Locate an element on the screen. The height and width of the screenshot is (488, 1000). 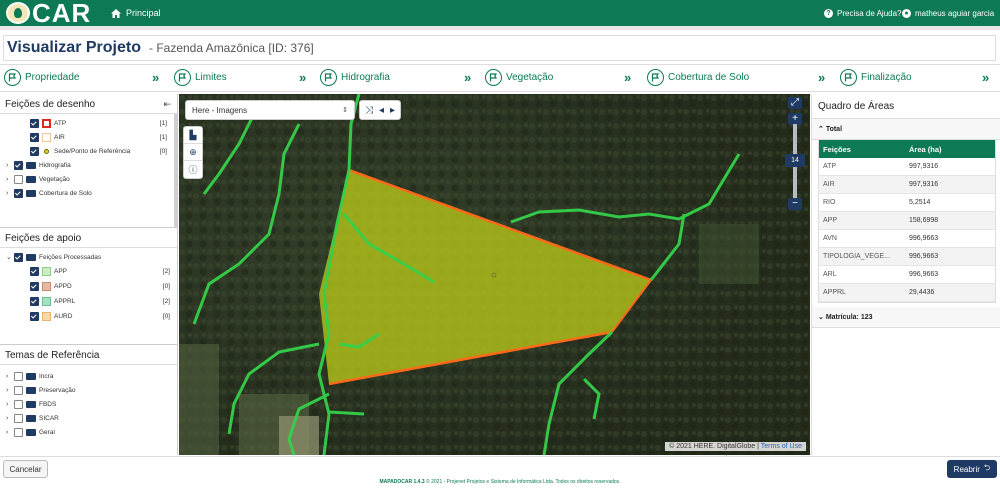
table-row: AVN 996,9663 is located at coordinates (907, 239).